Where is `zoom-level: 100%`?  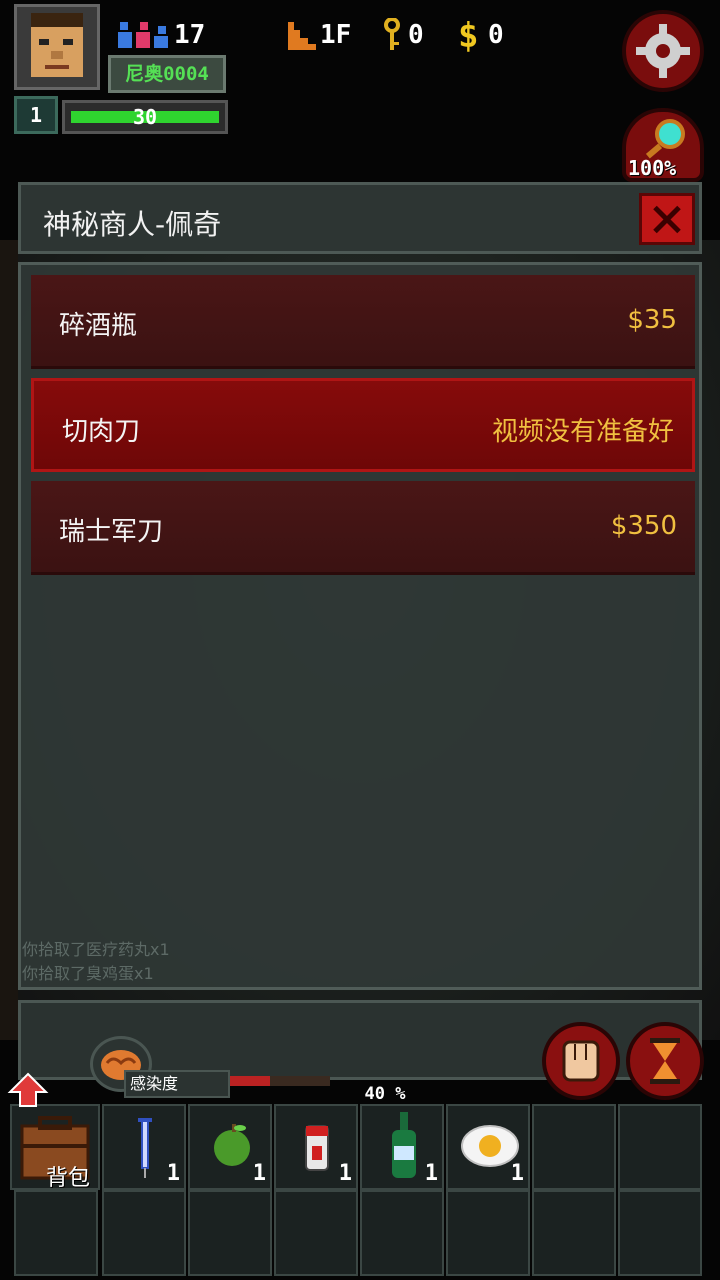
zoom-level: 100% is located at coordinates (652, 168).